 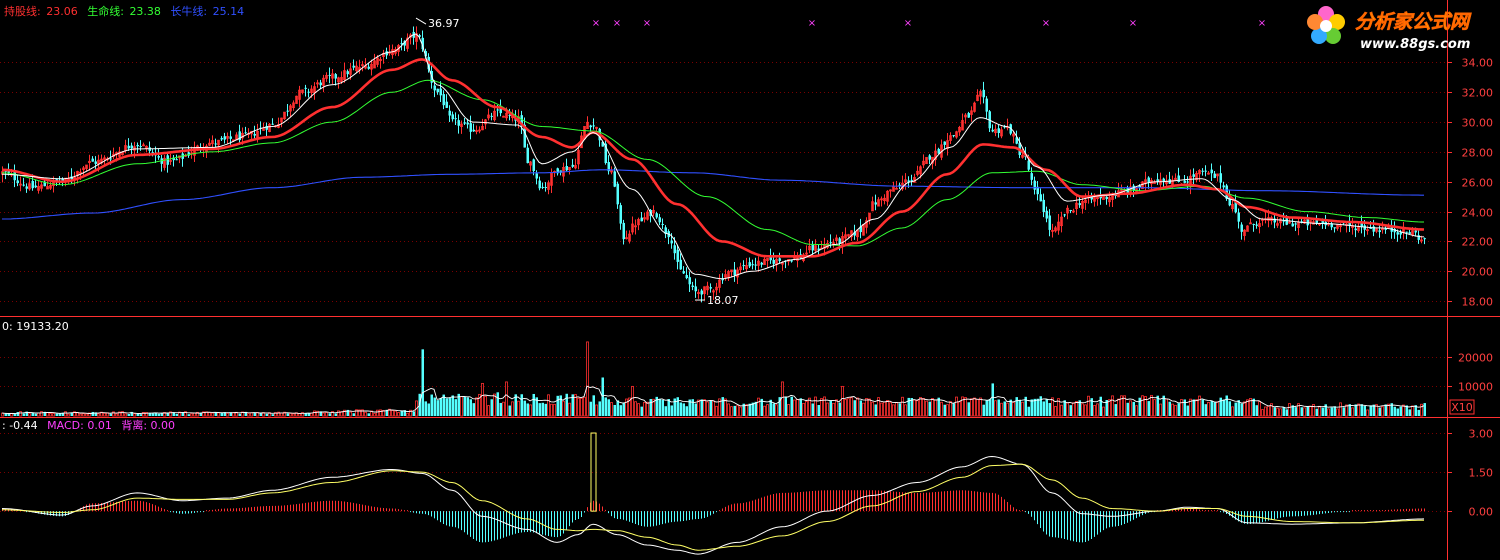 What do you see at coordinates (79, 425) in the screenshot?
I see `macd-value: MACD: 0.01` at bounding box center [79, 425].